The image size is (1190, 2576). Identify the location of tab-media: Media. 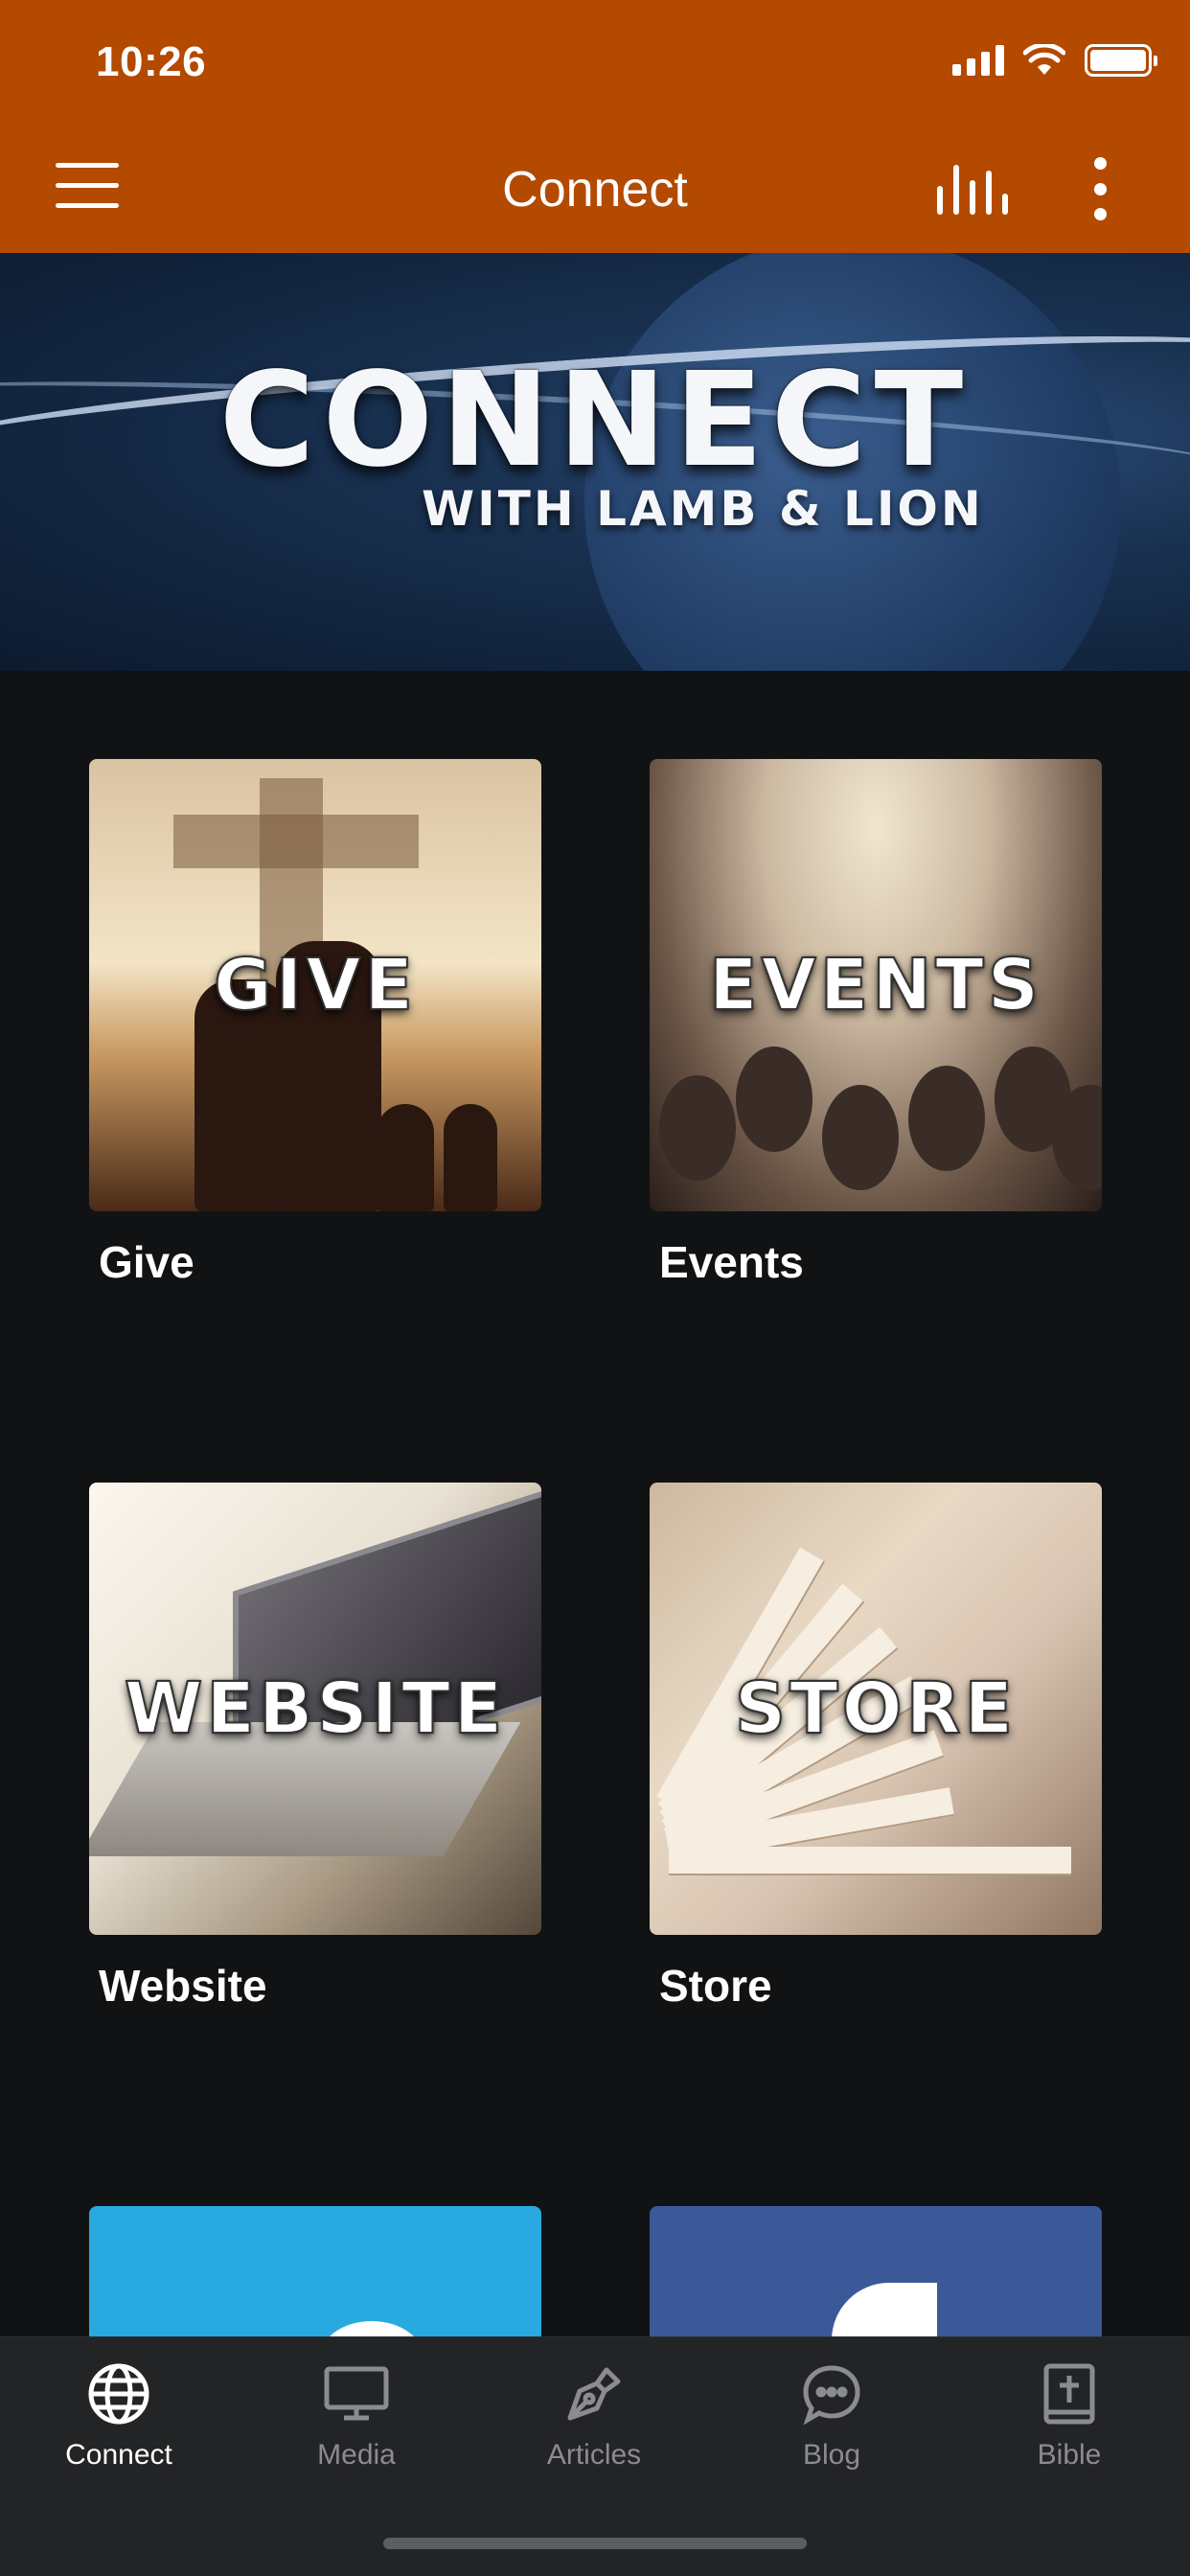
(357, 2418).